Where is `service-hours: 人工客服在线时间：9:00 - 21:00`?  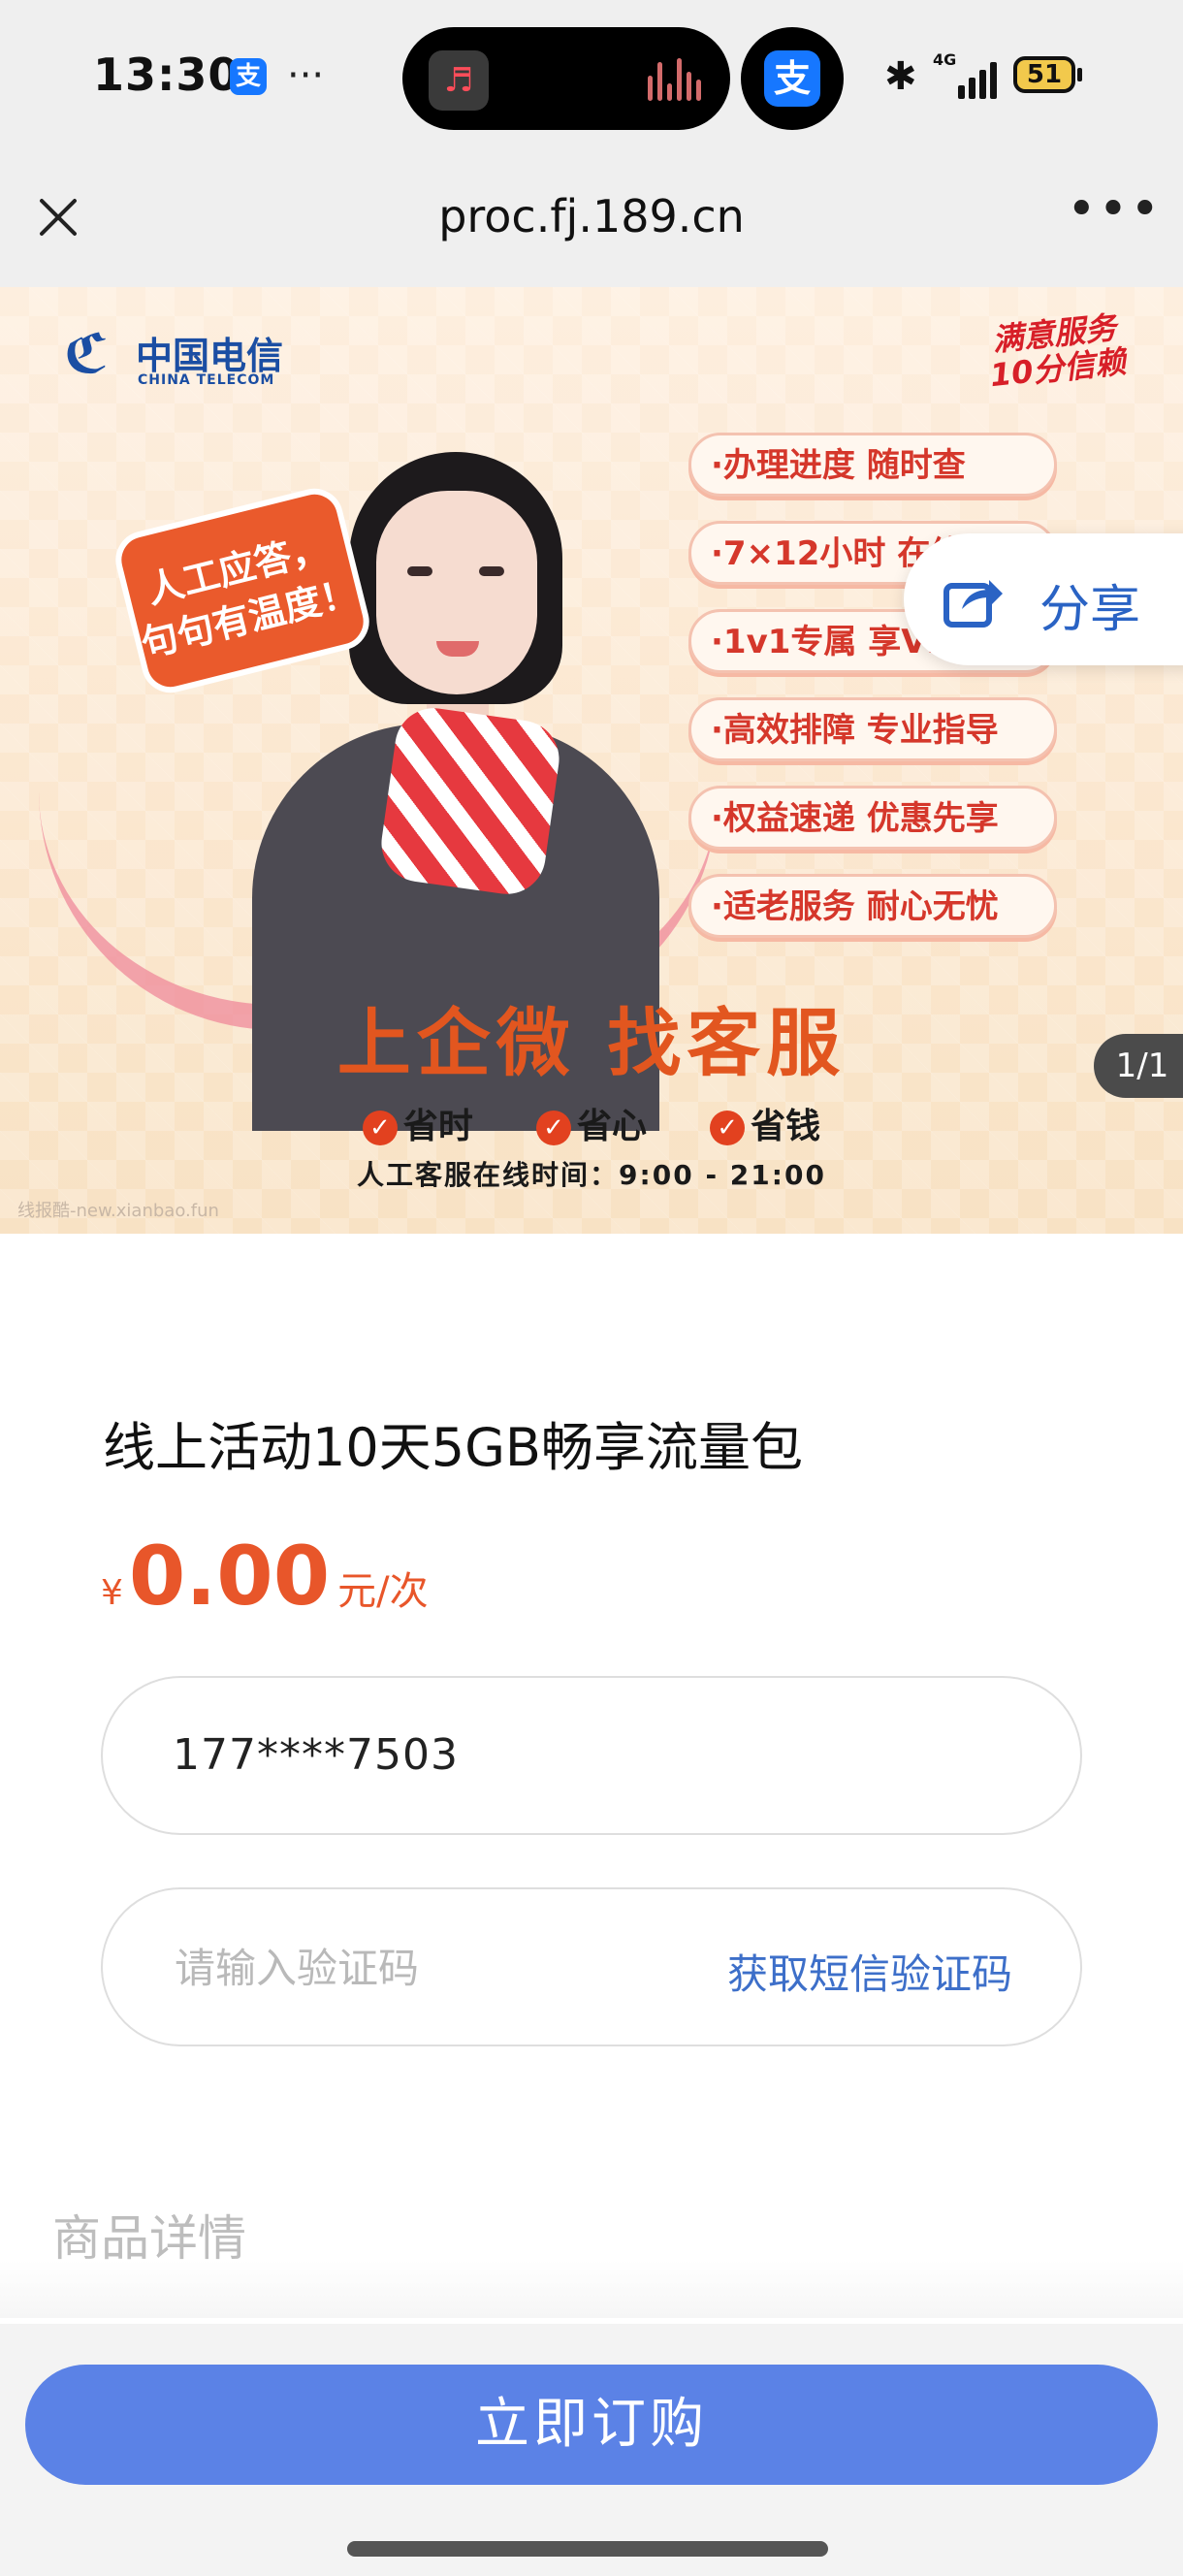
service-hours: 人工客服在线时间：9:00 - 21:00 is located at coordinates (591, 1175).